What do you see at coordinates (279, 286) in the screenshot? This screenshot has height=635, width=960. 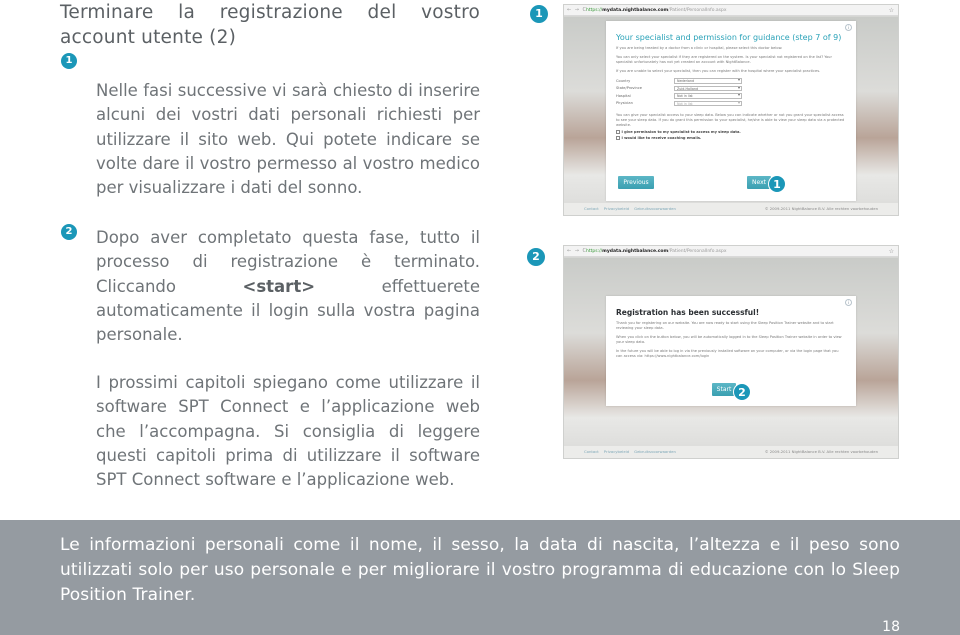 I see `start-keyword: <start>` at bounding box center [279, 286].